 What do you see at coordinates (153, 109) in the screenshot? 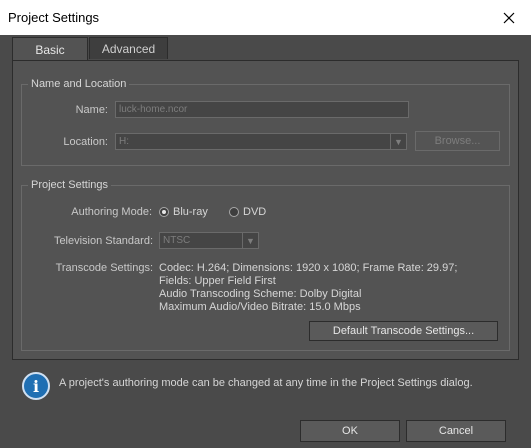
I see `name-value: luck-home.ncor` at bounding box center [153, 109].